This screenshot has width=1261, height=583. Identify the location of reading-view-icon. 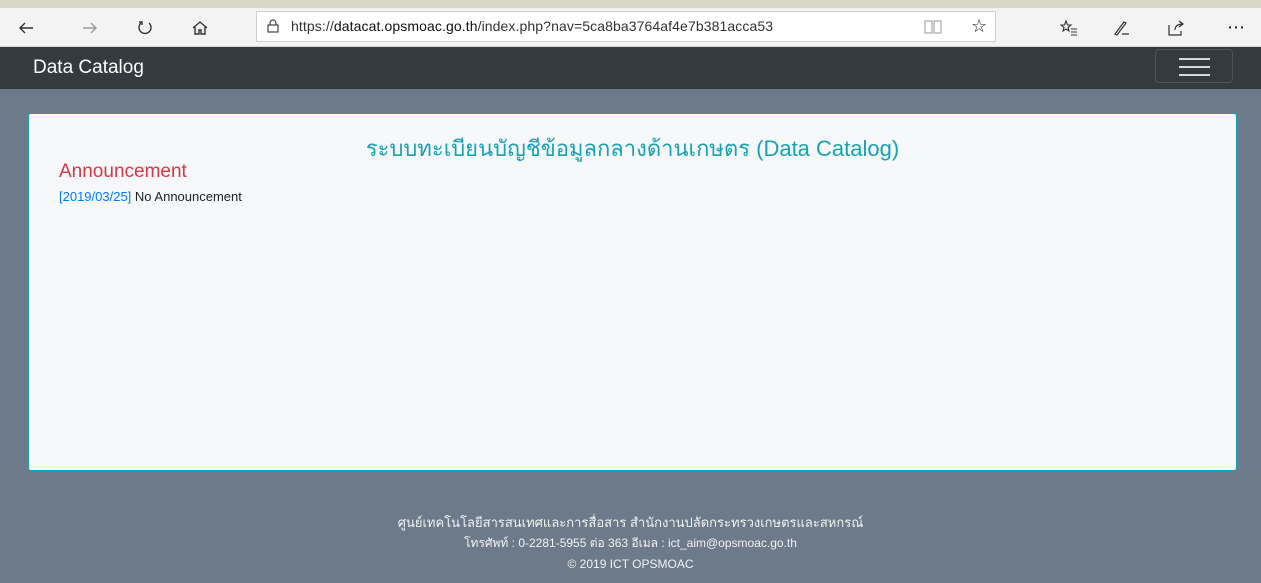
(933, 27).